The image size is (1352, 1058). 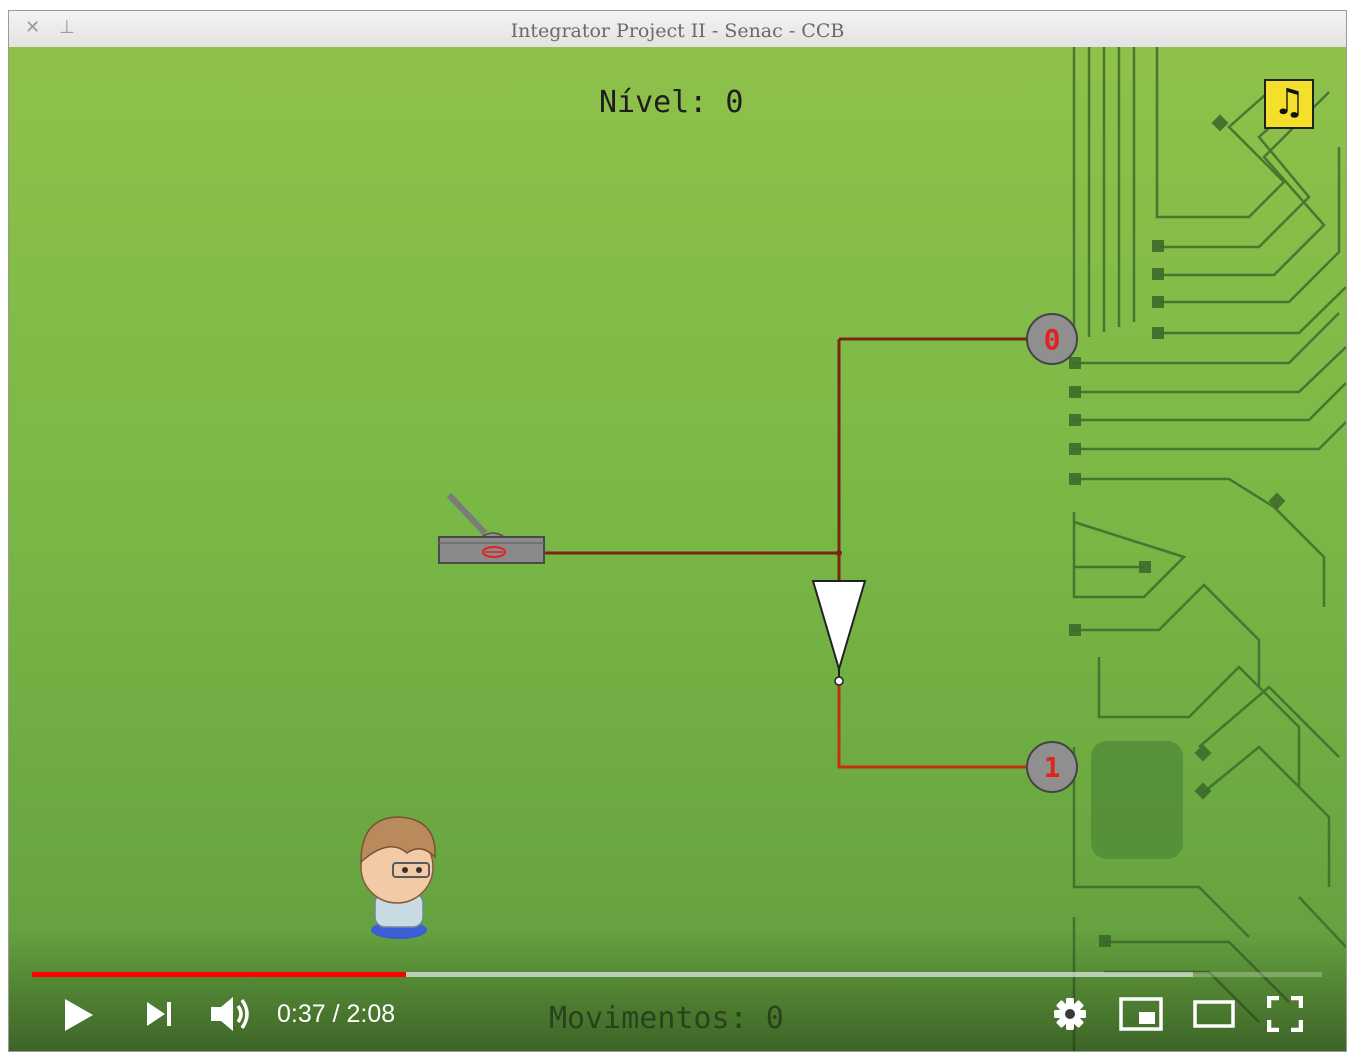 I want to click on lamp-bottom-label: 1, so click(x=1052, y=767).